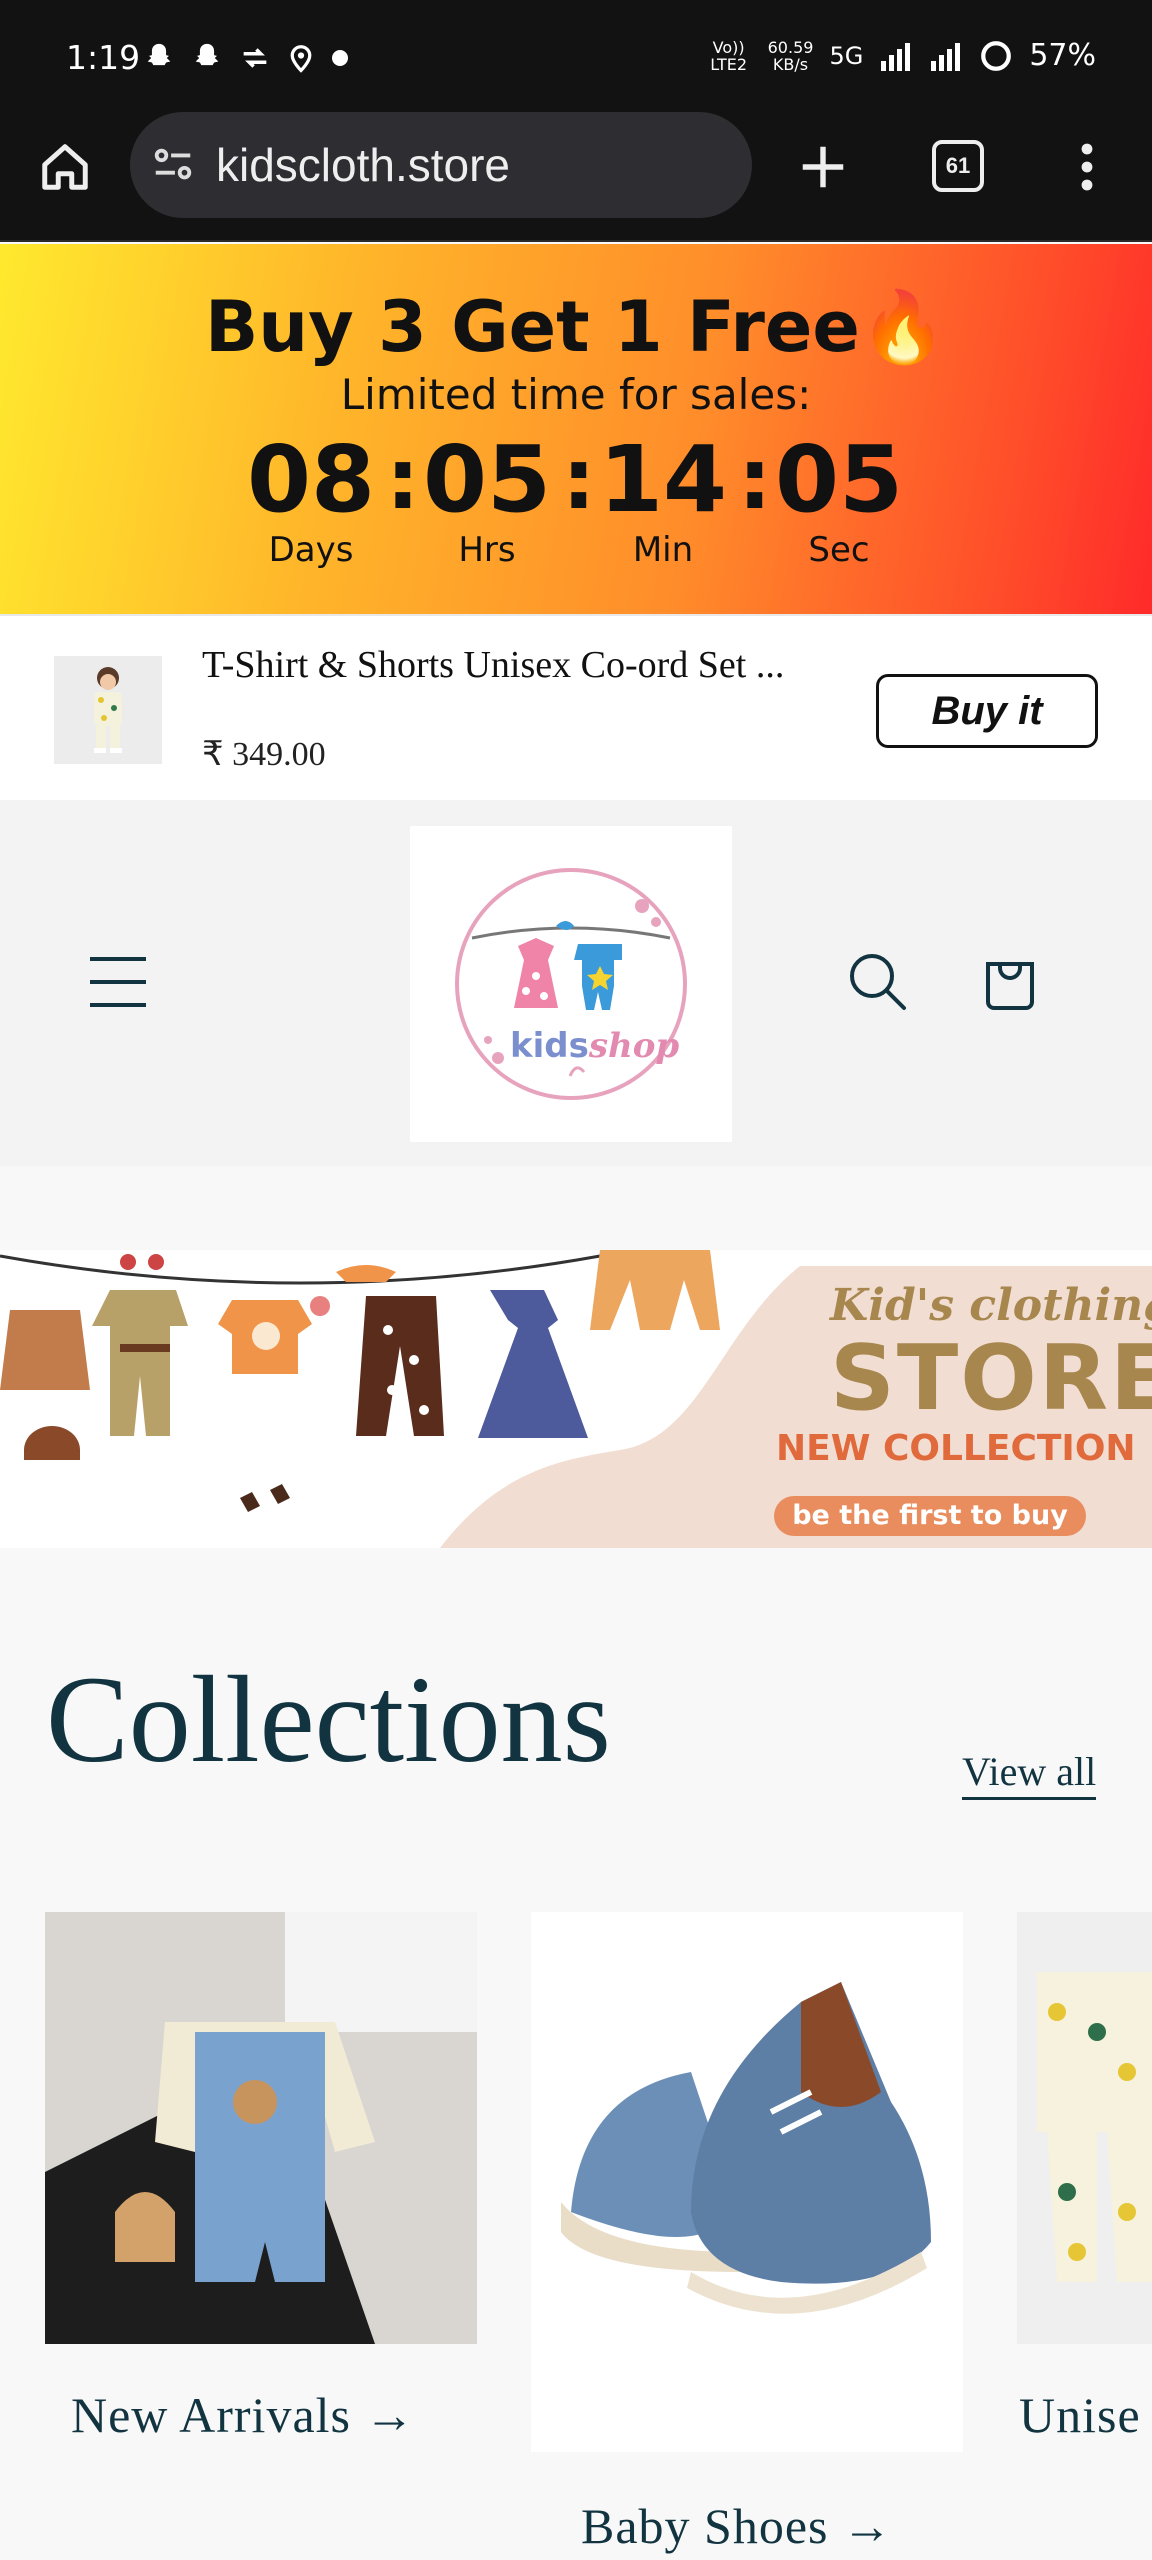 This screenshot has height=2560, width=1152. I want to click on battery-level: 57%, so click(1062, 55).